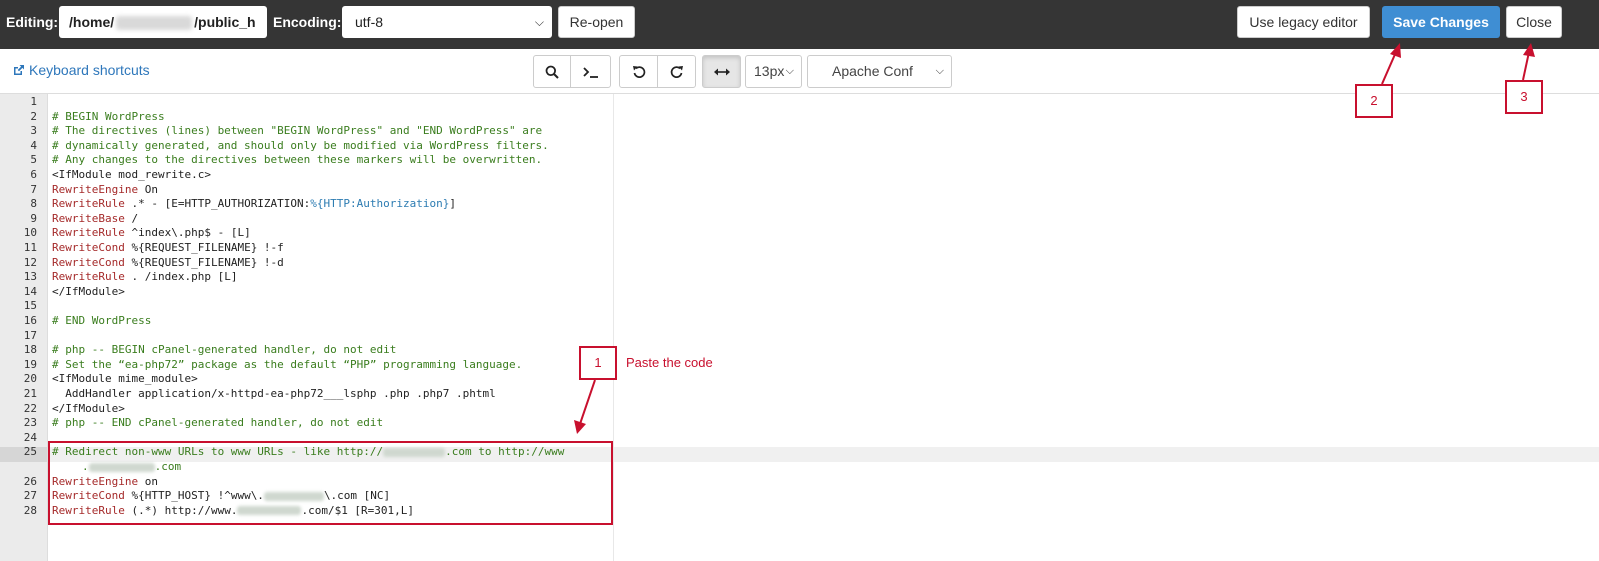 This screenshot has height=561, width=1599. Describe the element at coordinates (1534, 22) in the screenshot. I see `close-button: Close` at that location.